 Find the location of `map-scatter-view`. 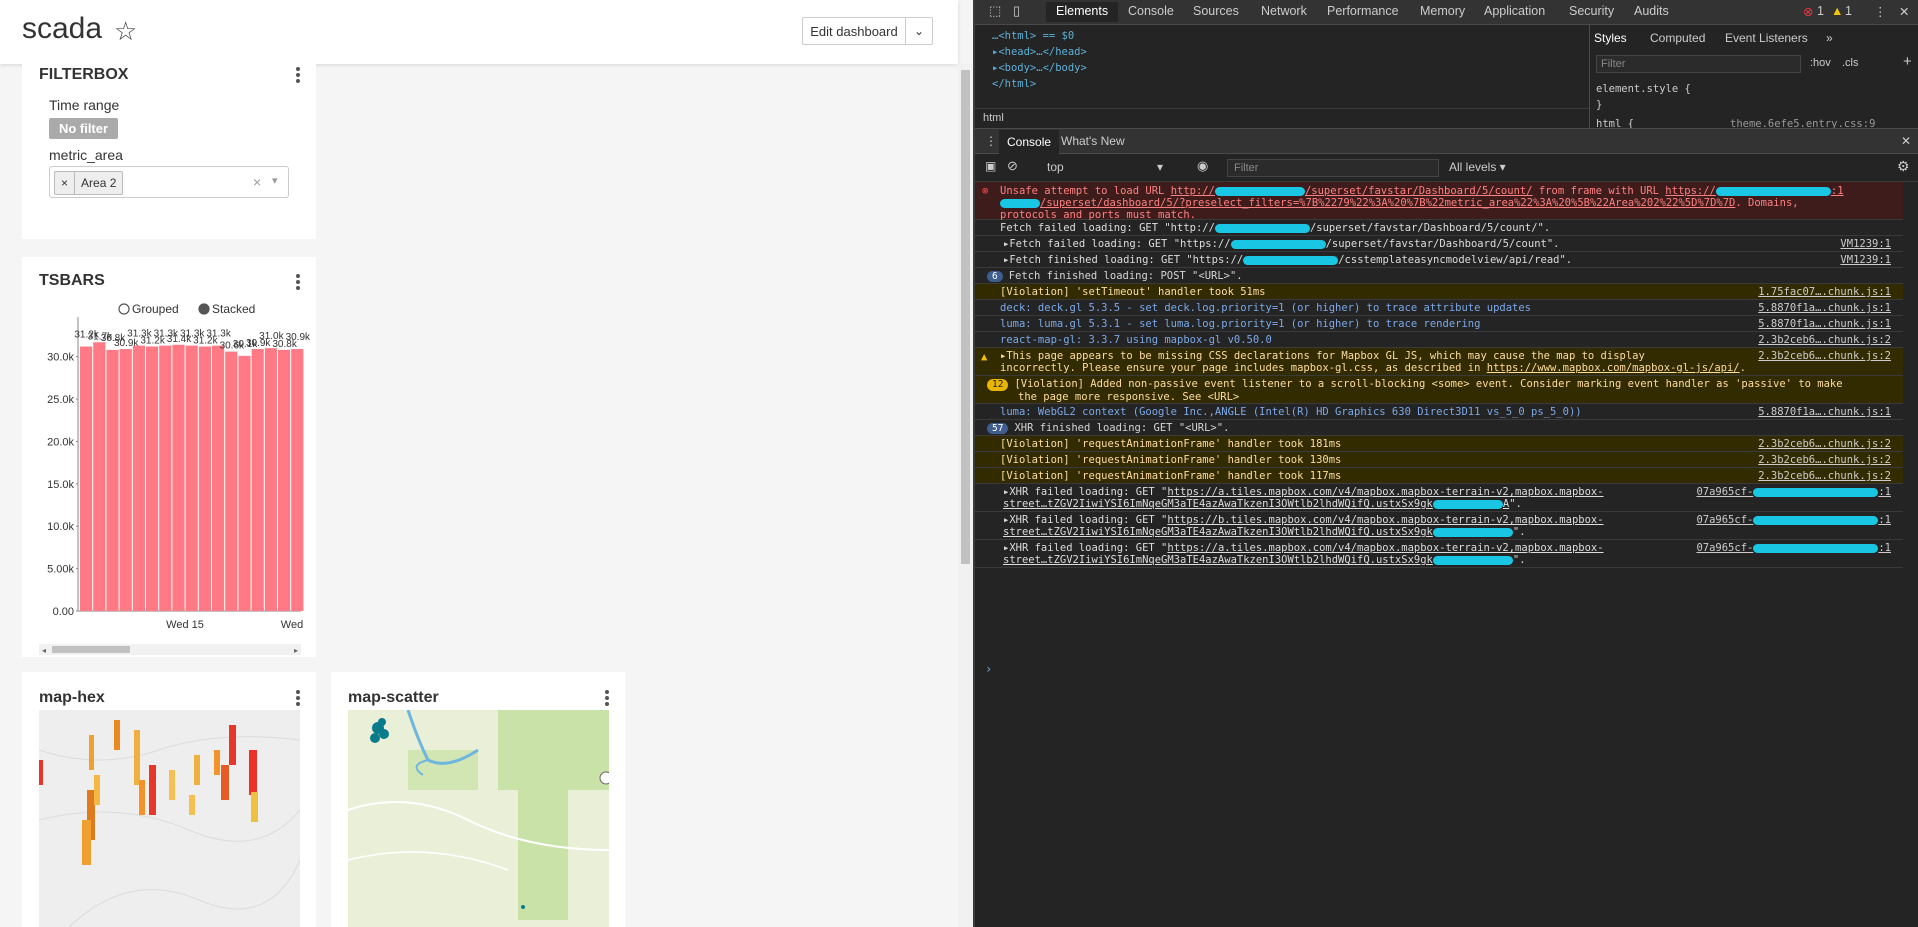

map-scatter-view is located at coordinates (478, 818).